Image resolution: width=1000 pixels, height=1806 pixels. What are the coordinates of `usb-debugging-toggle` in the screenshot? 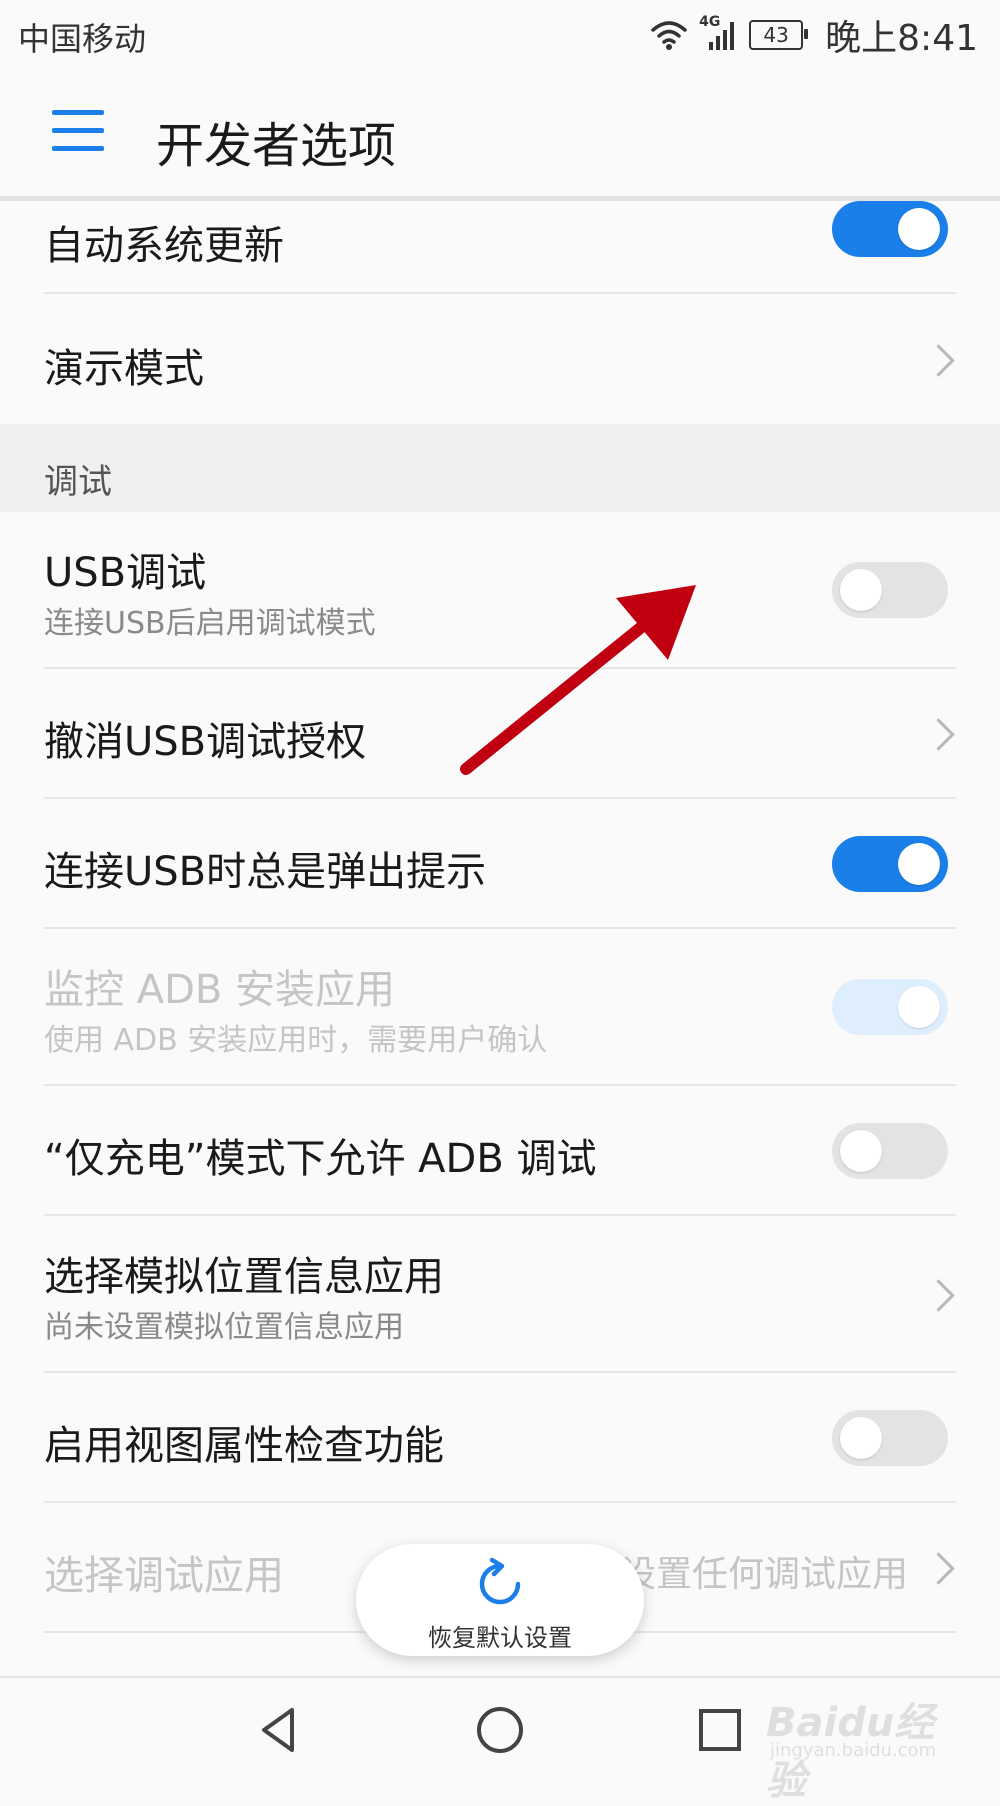 It's located at (890, 590).